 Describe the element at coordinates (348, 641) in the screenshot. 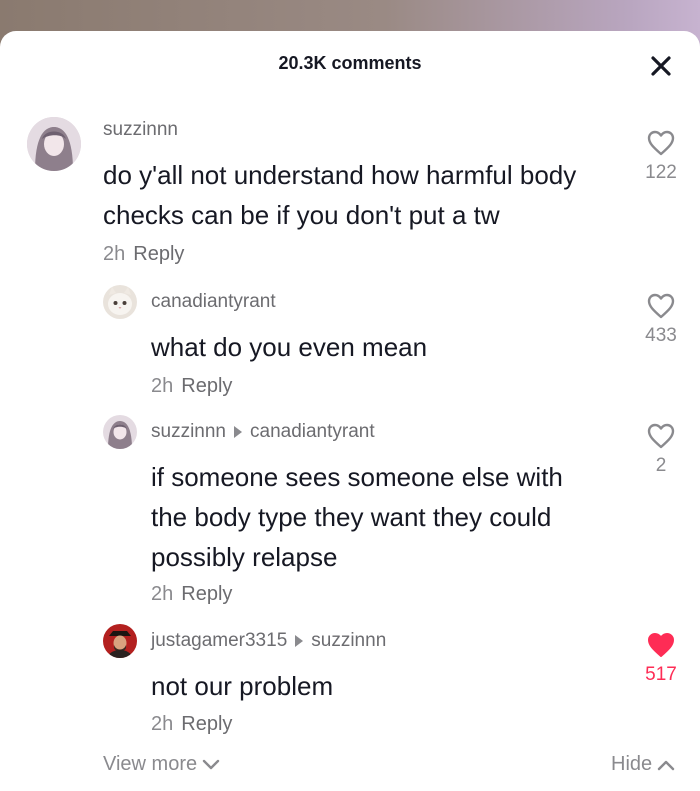

I see `reply-to-username: suzzinnn` at that location.